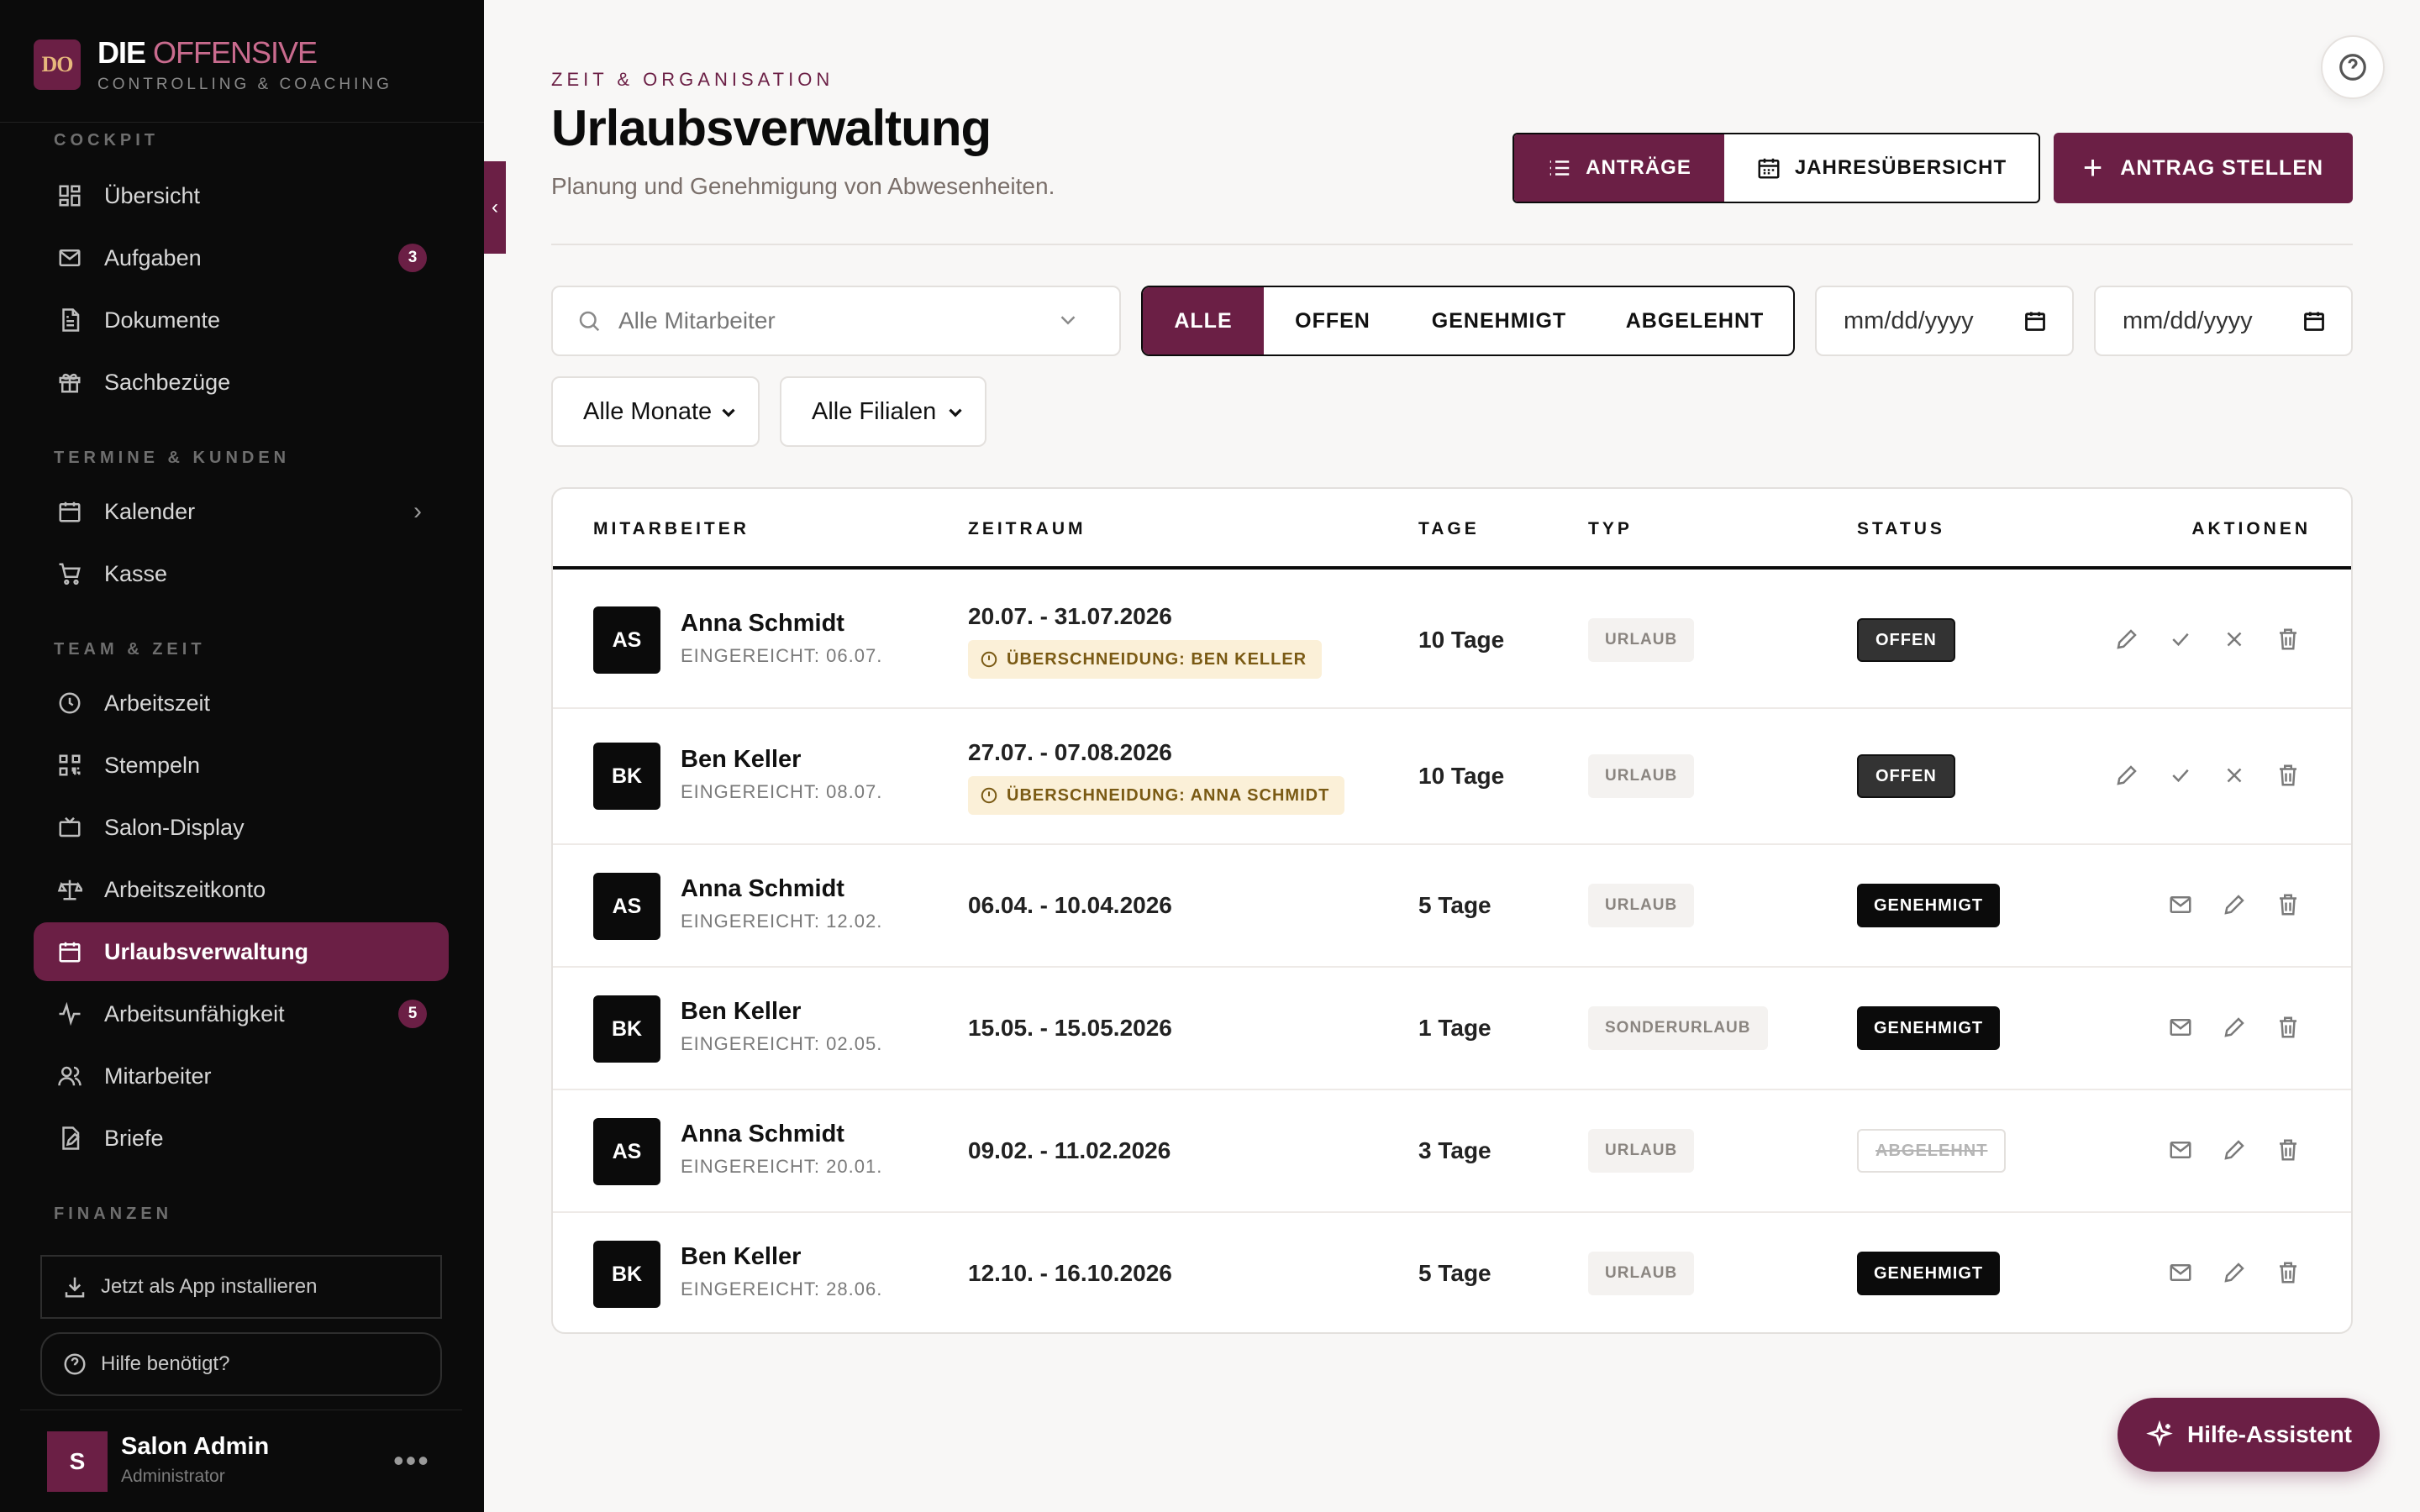 The width and height of the screenshot is (2420, 1512). What do you see at coordinates (241, 827) in the screenshot?
I see `sidebar-item-salon-display: Salon-Display` at bounding box center [241, 827].